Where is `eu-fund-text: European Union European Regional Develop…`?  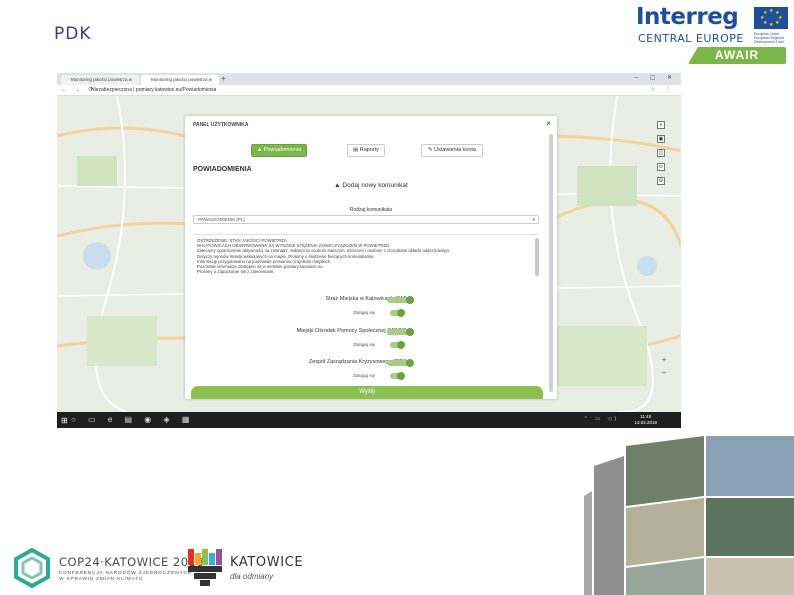 eu-fund-text: European Union European Regional Develop… is located at coordinates (769, 38).